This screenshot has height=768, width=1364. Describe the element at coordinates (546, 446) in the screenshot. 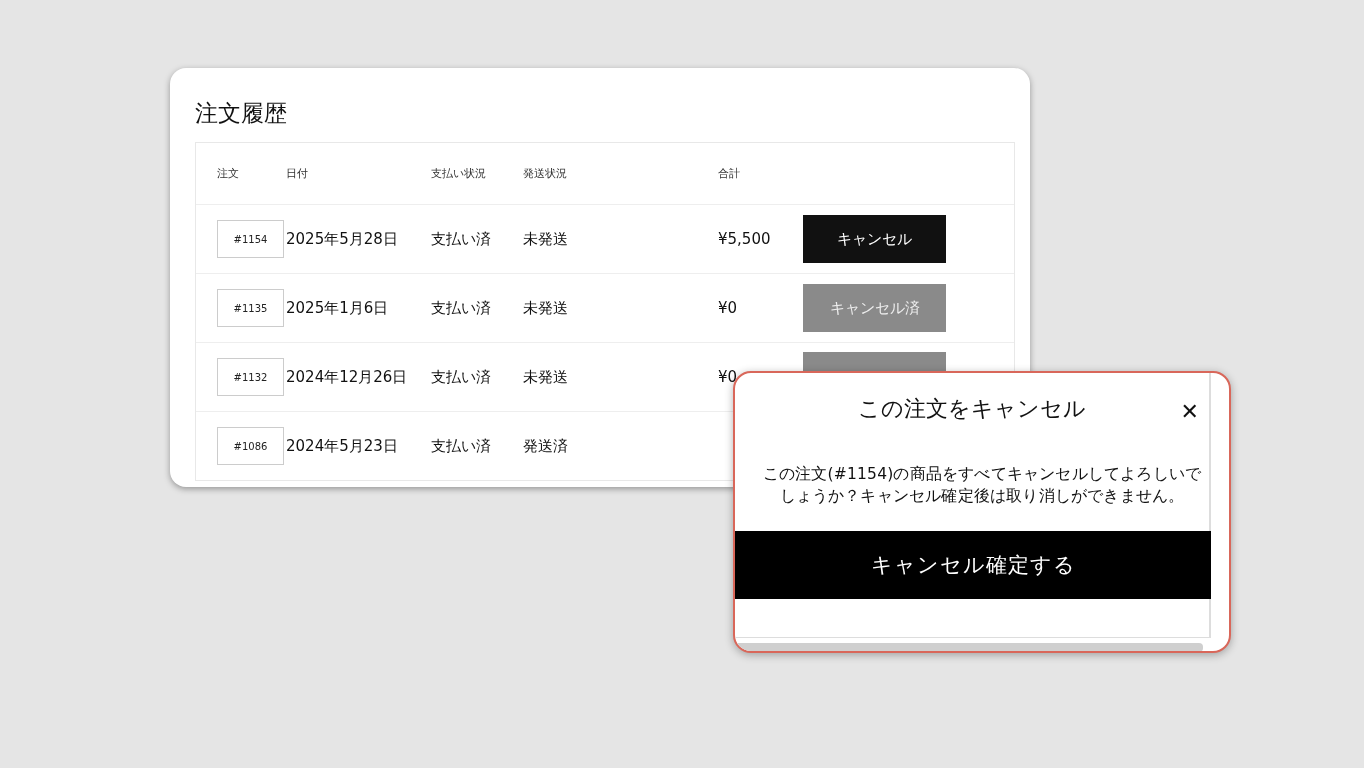

I see `shipping-status-cell-text: 発送済` at that location.